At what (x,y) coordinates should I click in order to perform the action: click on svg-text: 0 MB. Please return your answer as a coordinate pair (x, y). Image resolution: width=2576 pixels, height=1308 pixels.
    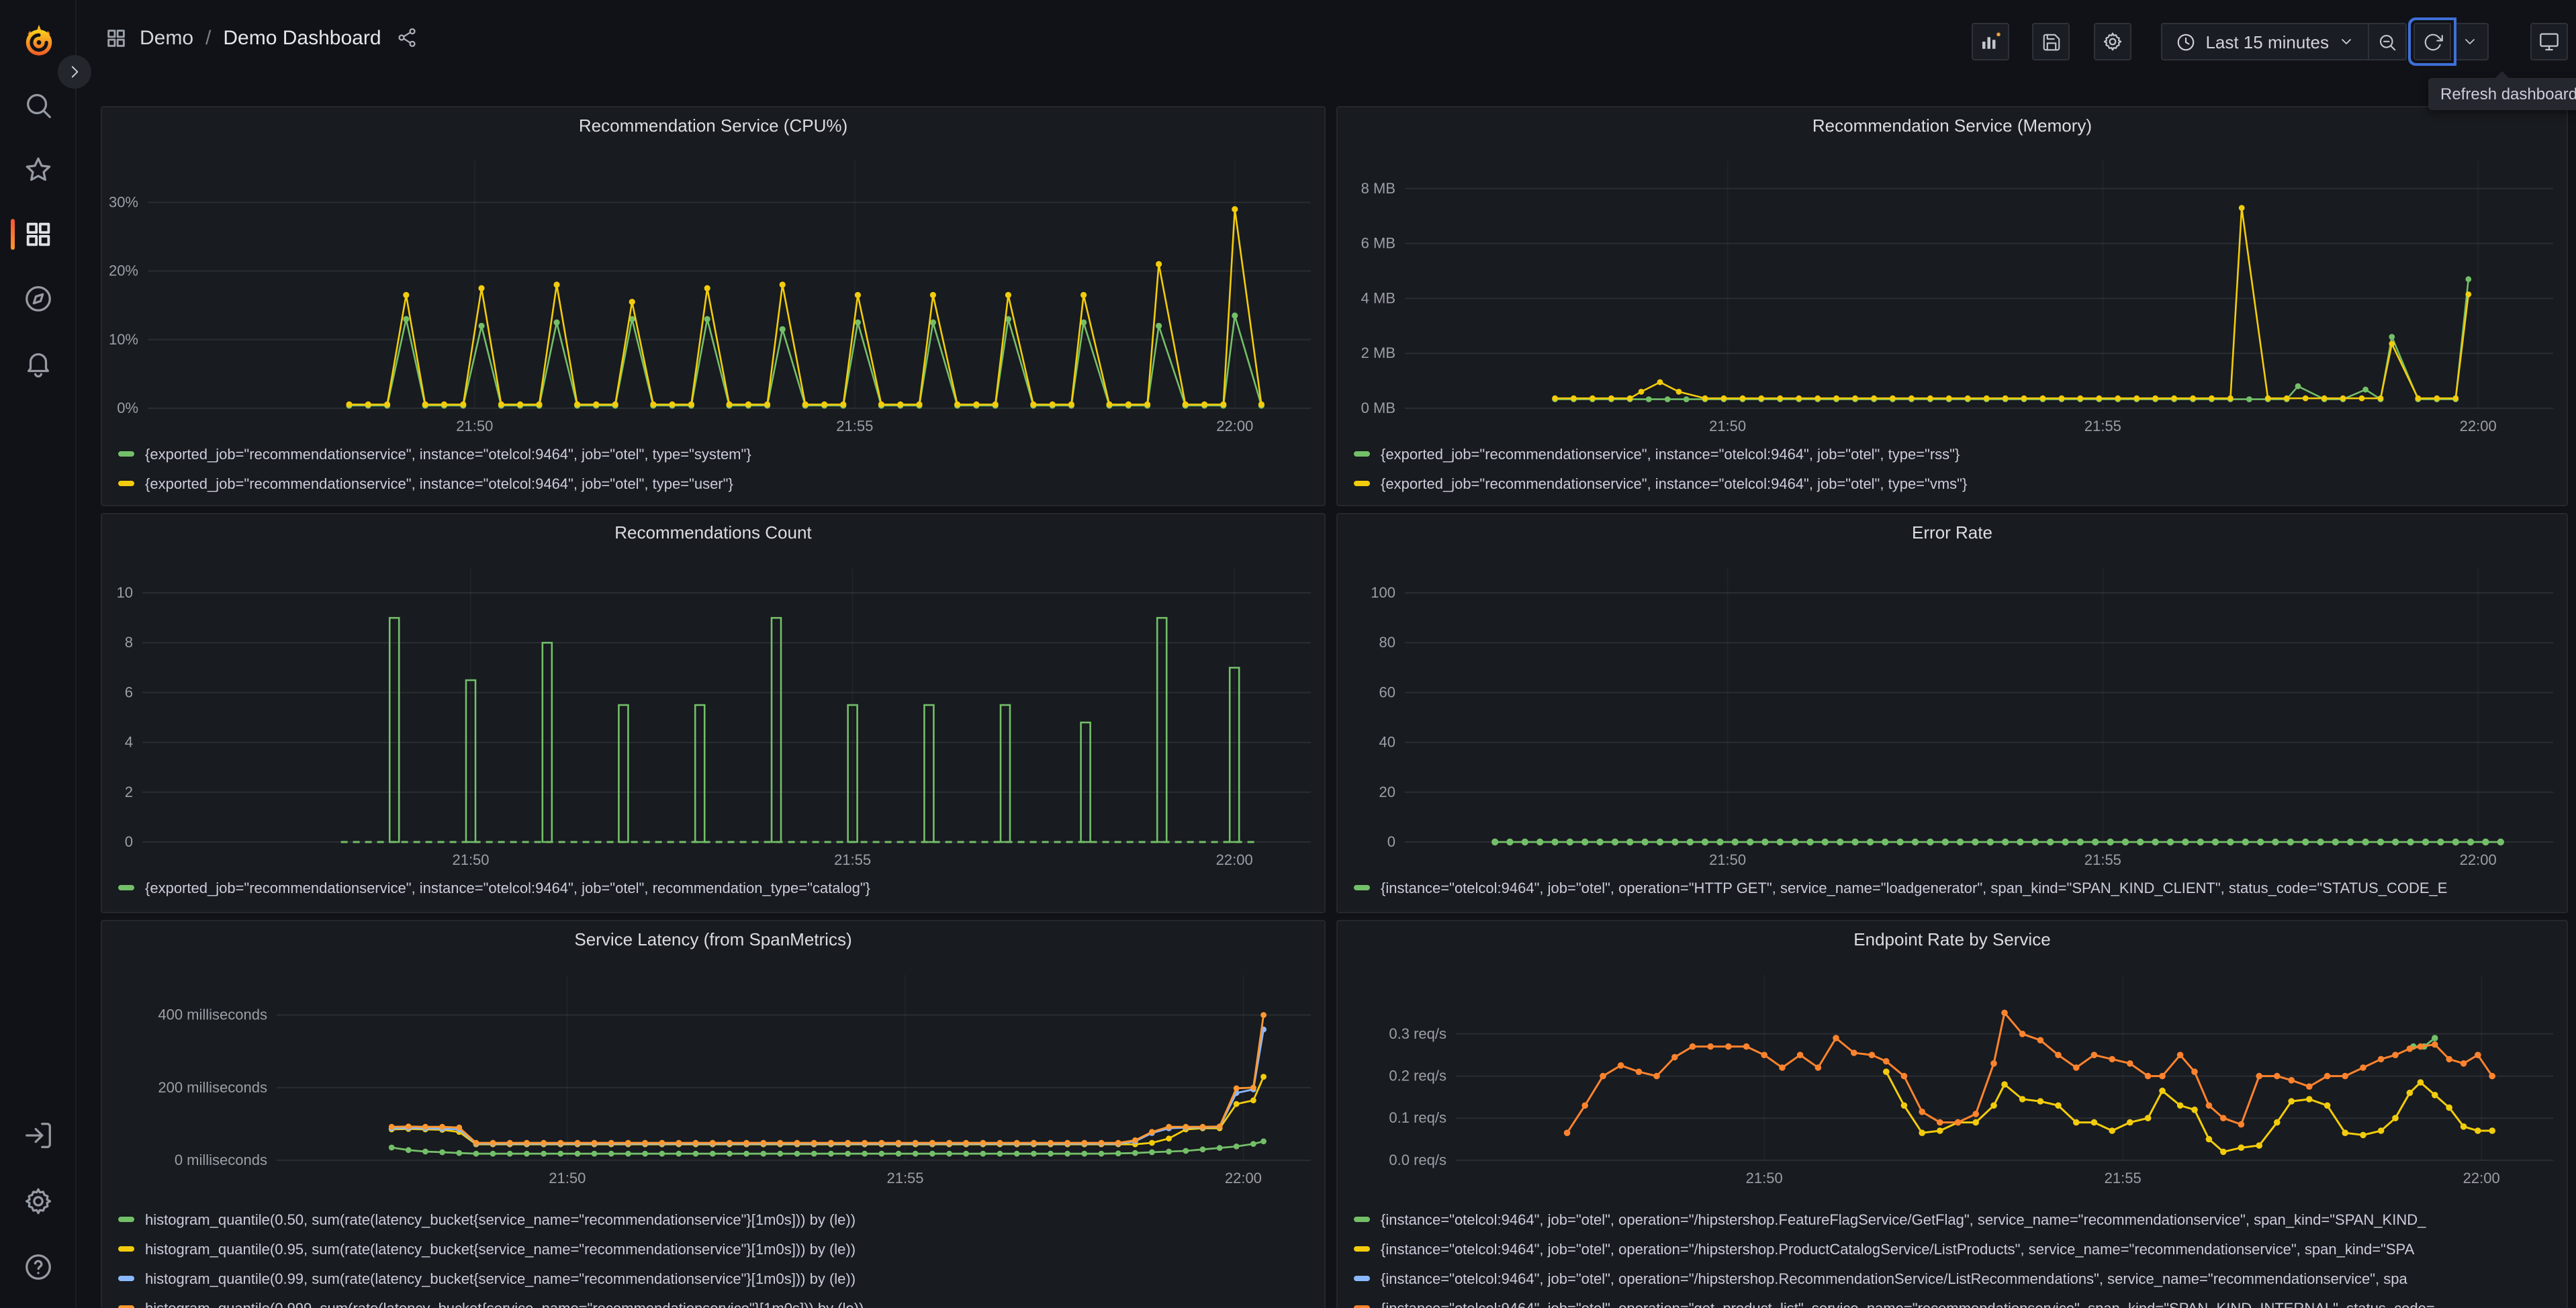
    Looking at the image, I should click on (1378, 408).